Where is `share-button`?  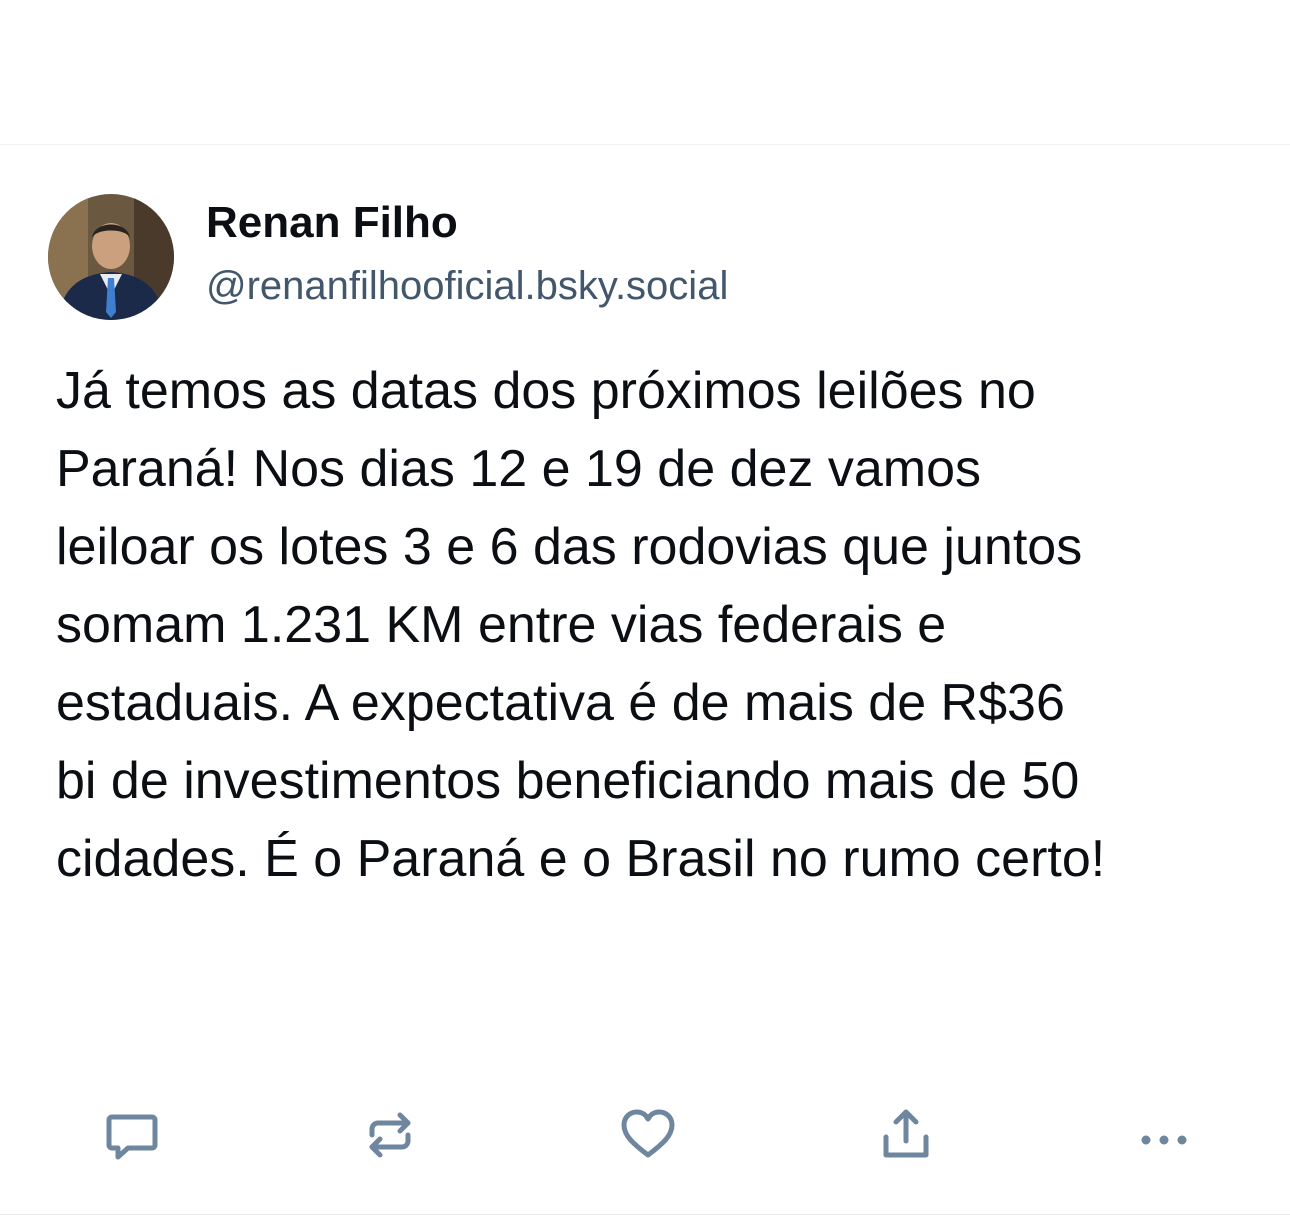 share-button is located at coordinates (906, 1135).